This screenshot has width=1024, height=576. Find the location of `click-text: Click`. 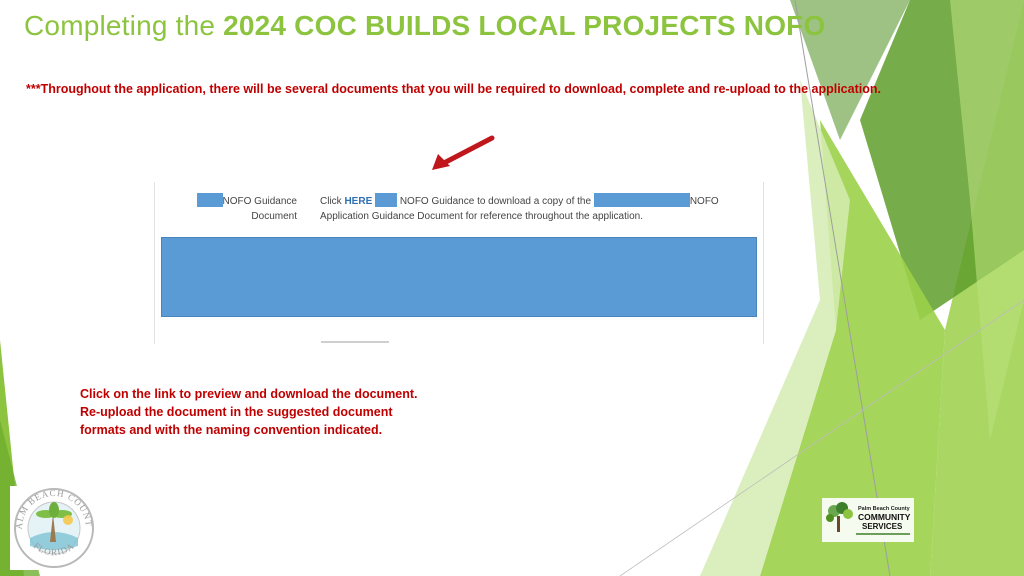

click-text: Click is located at coordinates (332, 201).